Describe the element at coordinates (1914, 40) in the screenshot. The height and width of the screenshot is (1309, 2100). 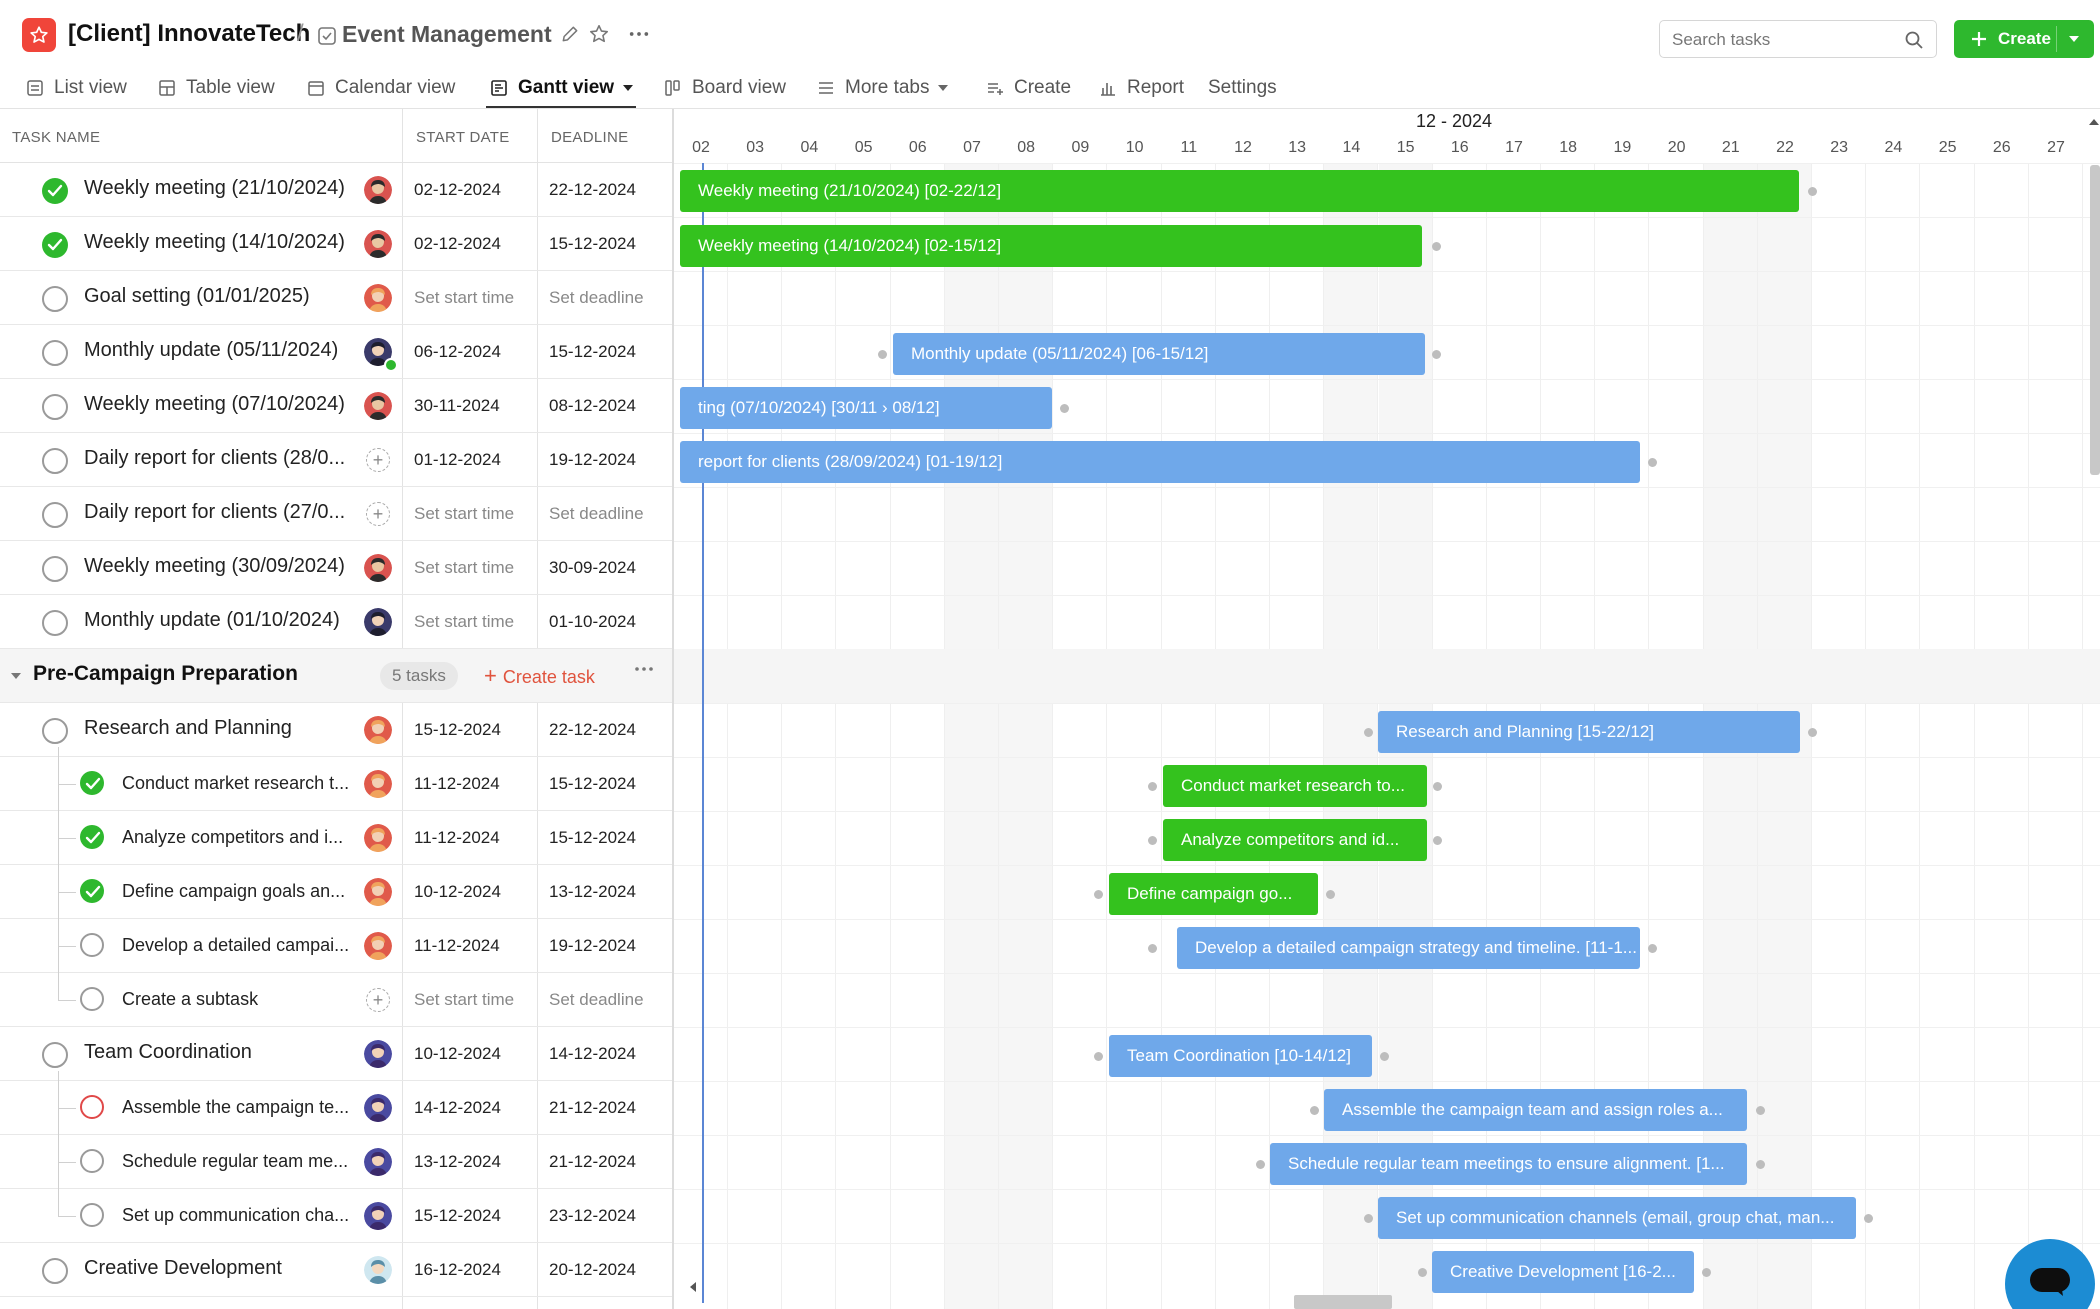
I see `search-icon` at that location.